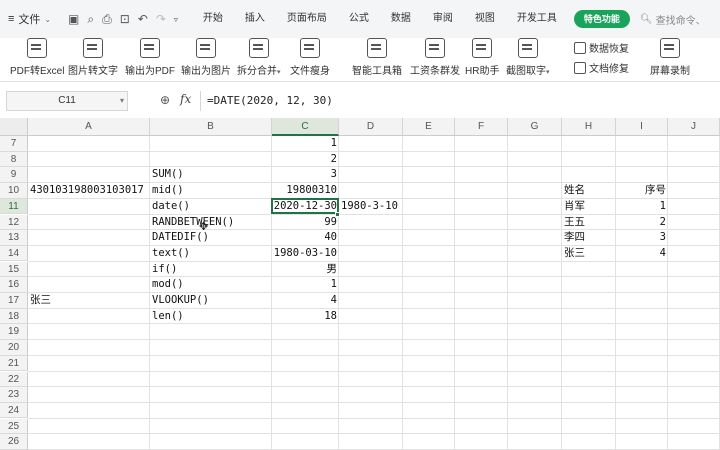  What do you see at coordinates (305, 285) in the screenshot?
I see `cell-c16: 1` at bounding box center [305, 285].